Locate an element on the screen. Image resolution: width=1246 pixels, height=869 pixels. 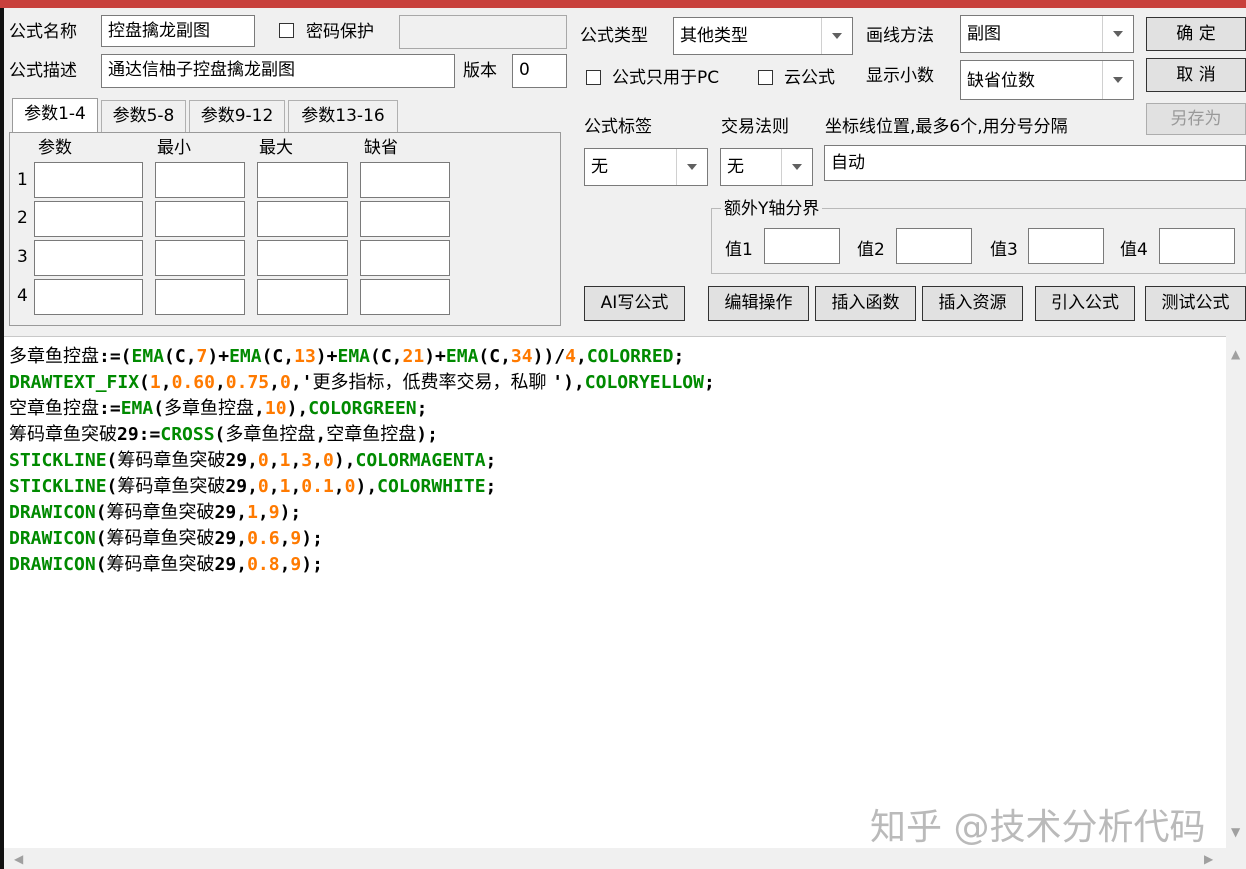
param-2-name is located at coordinates (88, 219).